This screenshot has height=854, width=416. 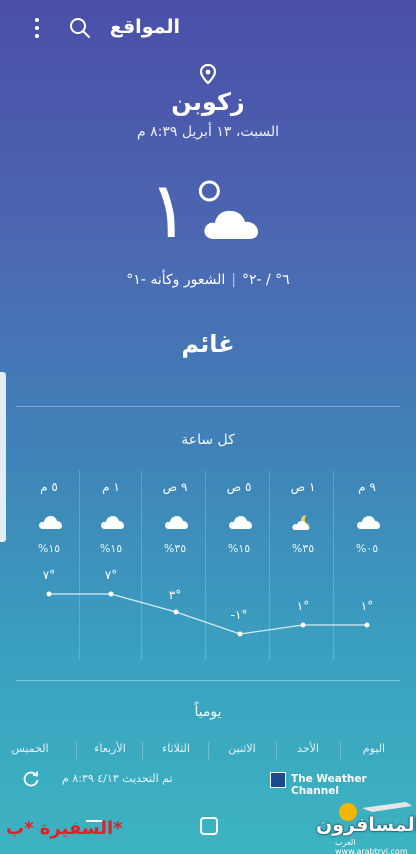 I want to click on hour-item: ١ م %١٥ ٧°, so click(x=111, y=565).